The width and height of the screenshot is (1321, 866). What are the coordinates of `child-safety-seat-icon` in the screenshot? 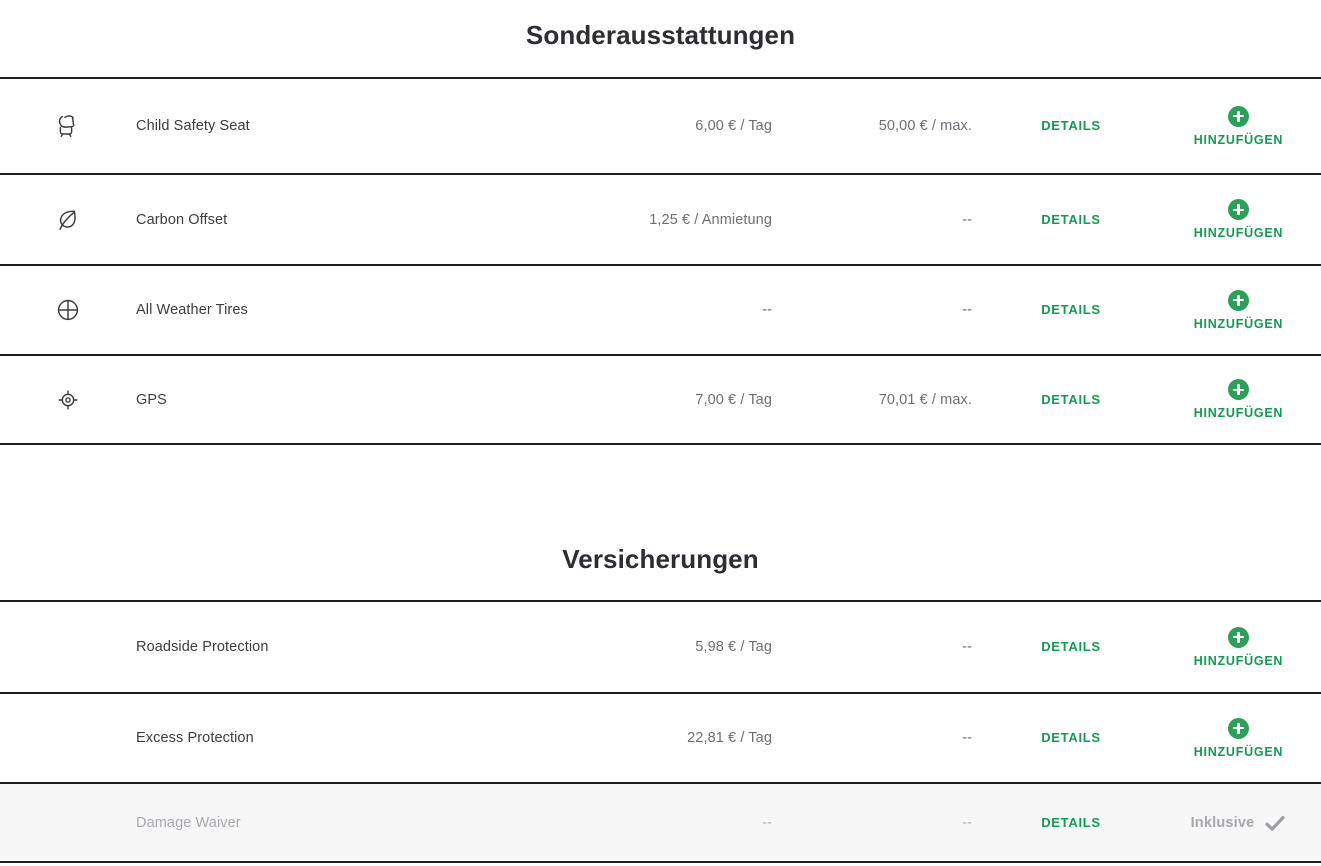 It's located at (68, 126).